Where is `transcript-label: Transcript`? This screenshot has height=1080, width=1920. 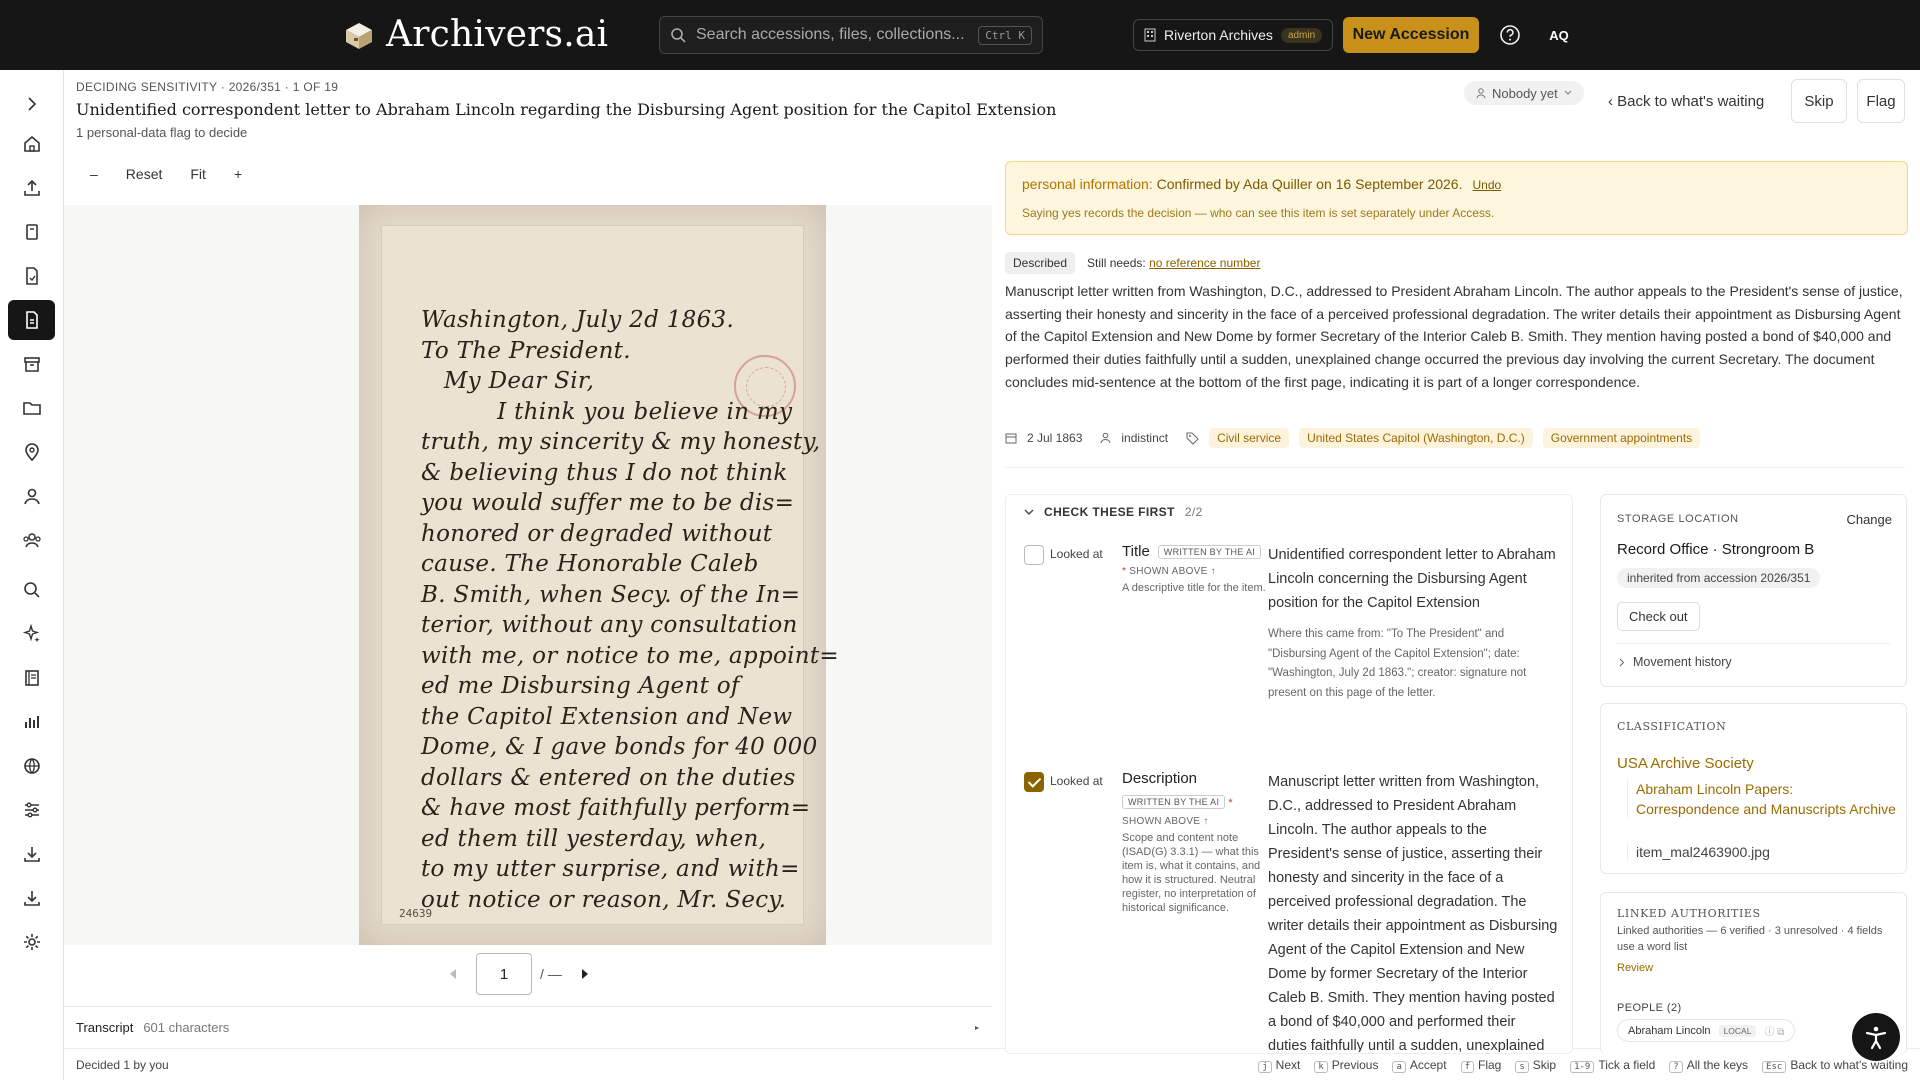 transcript-label: Transcript is located at coordinates (105, 1027).